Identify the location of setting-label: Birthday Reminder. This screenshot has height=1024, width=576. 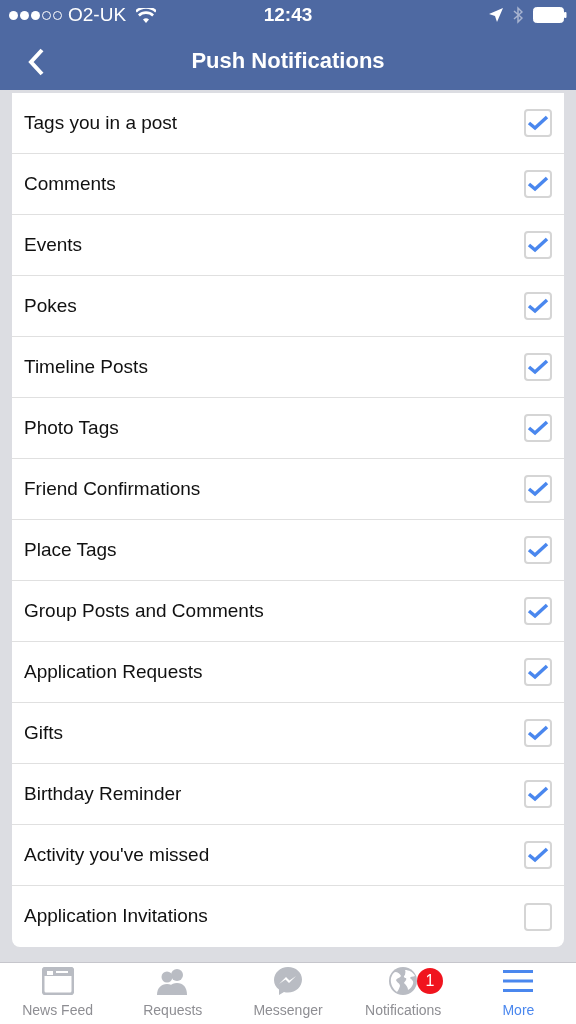
(103, 793).